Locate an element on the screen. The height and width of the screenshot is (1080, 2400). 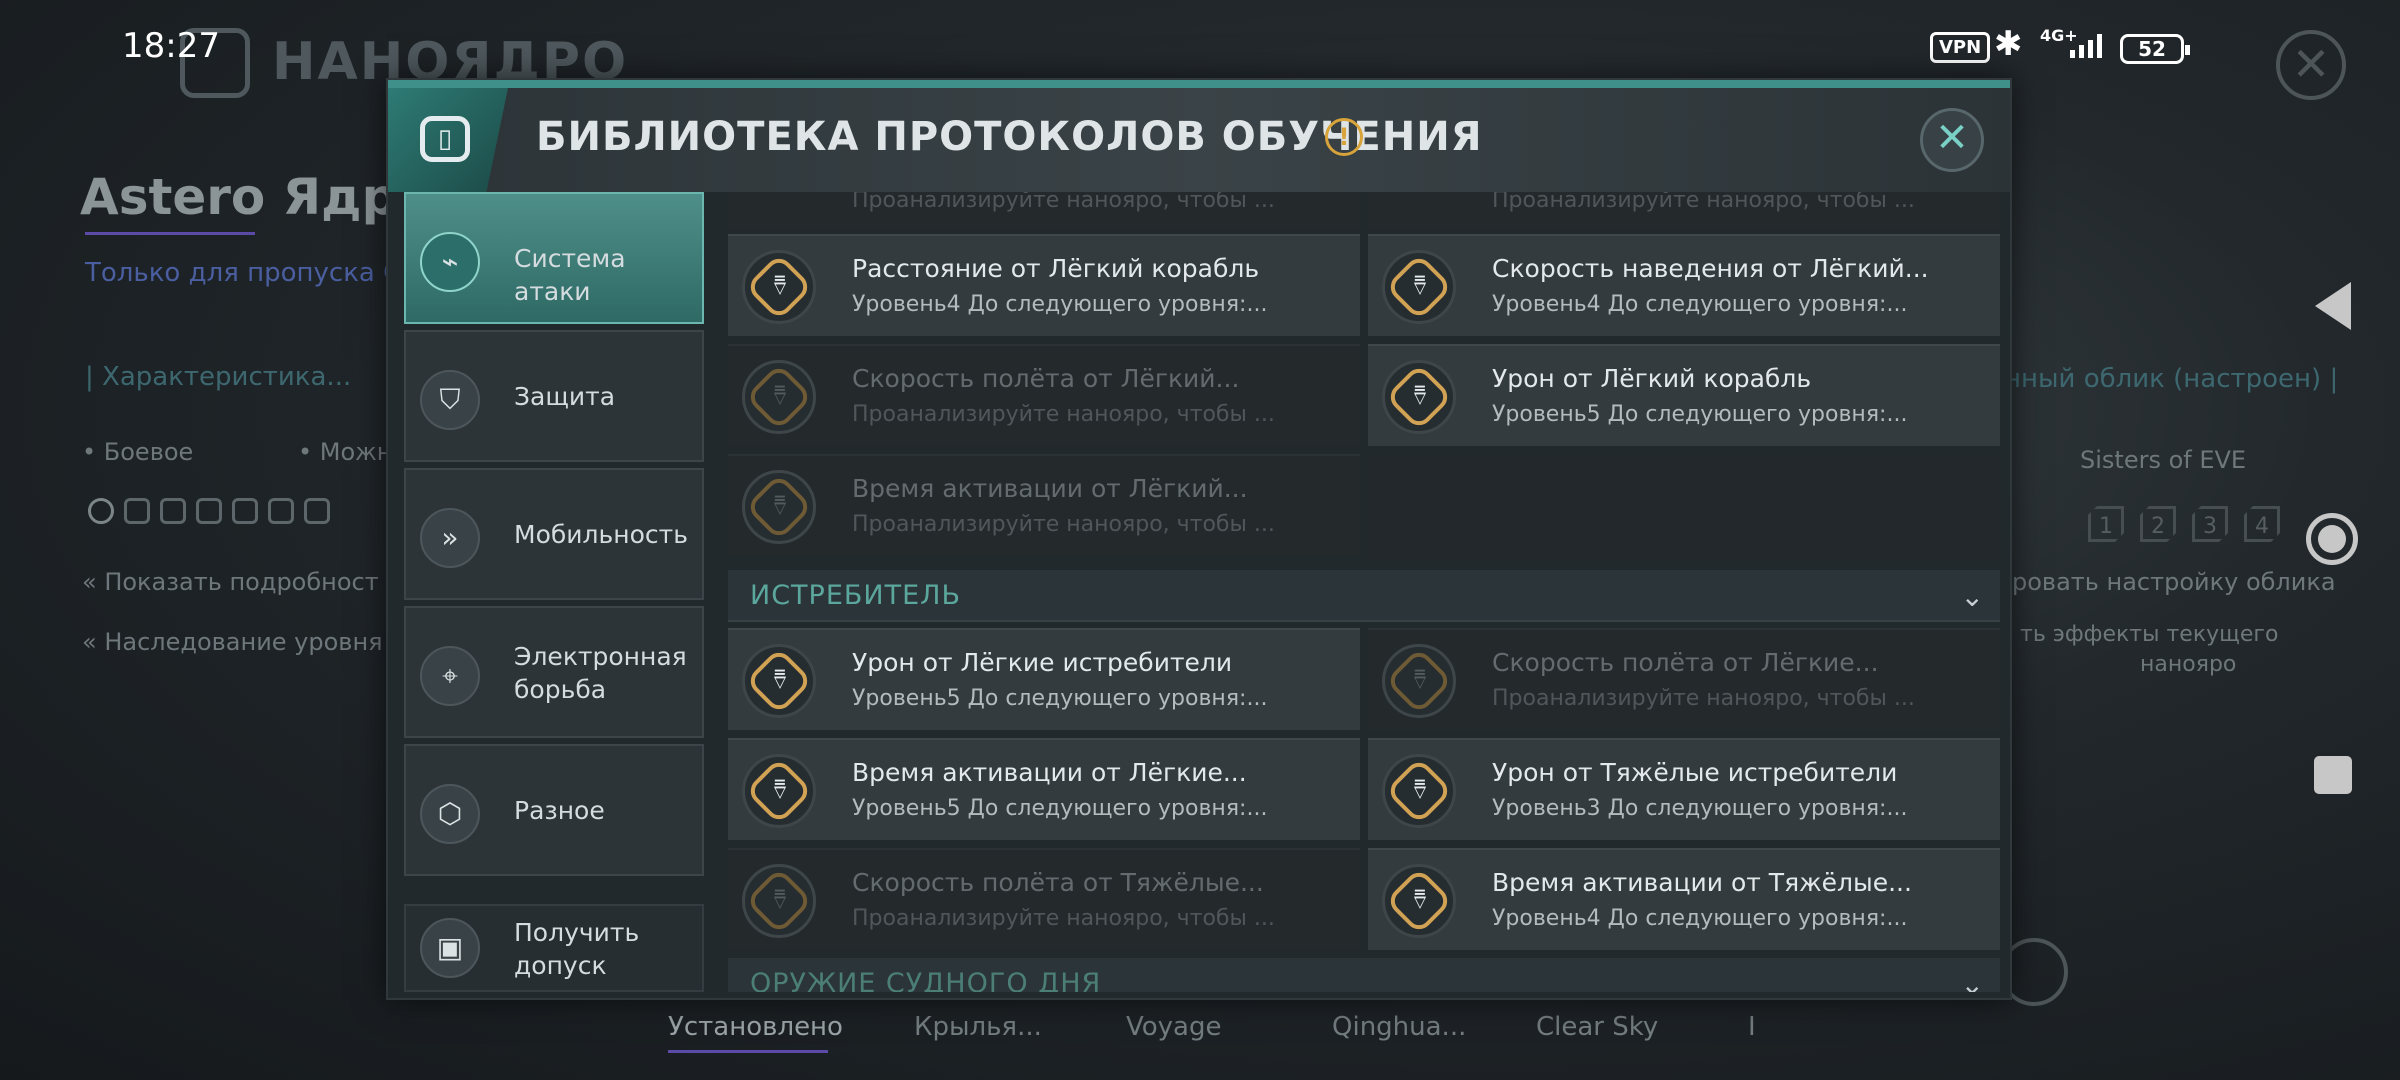
section-header-fighter: ИСТРЕБИТЕЛЬ ⌄ is located at coordinates (1364, 596).